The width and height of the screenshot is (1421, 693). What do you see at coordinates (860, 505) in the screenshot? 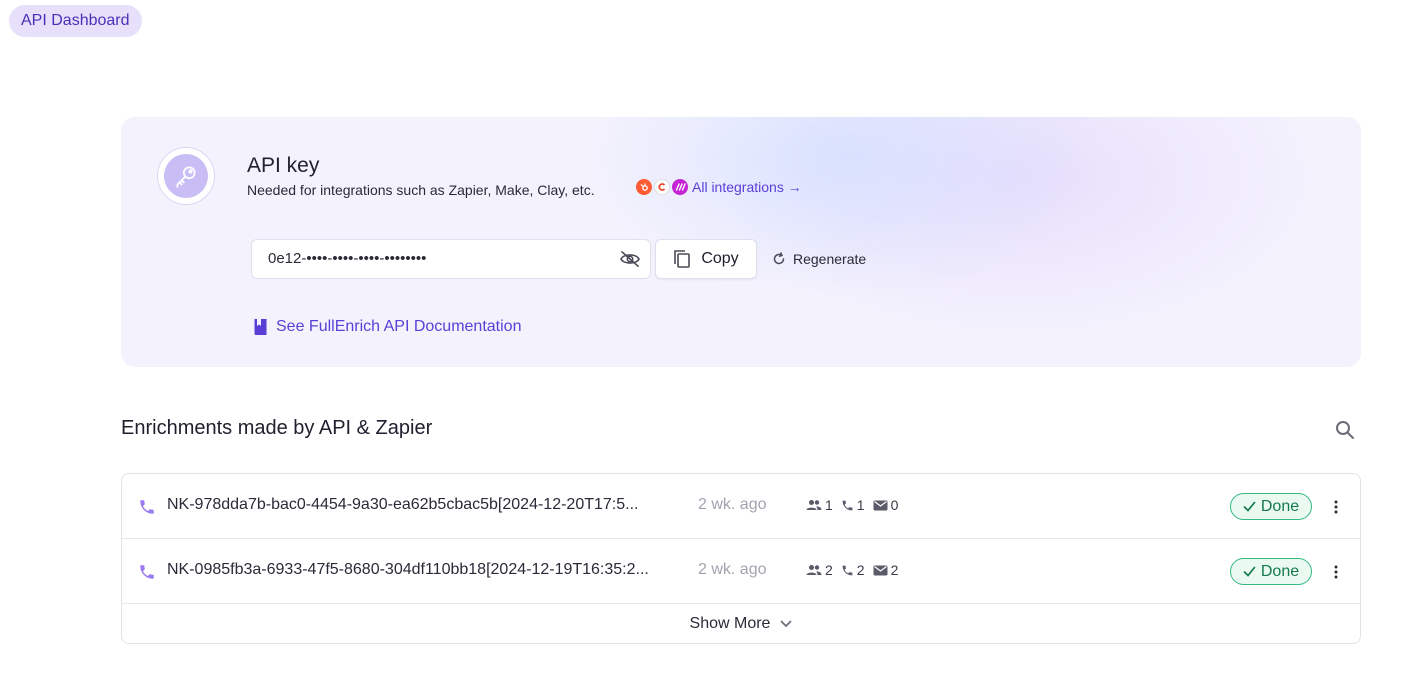
I see `phones-count: 1` at bounding box center [860, 505].